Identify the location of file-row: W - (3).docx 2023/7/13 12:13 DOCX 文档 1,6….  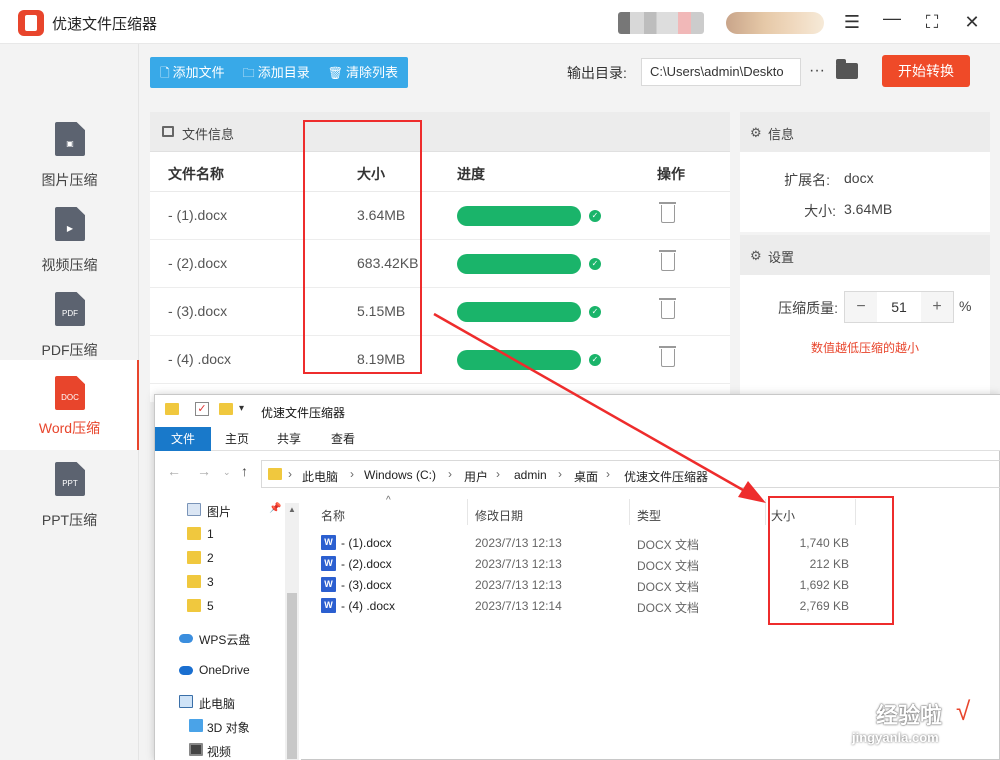
(585, 585).